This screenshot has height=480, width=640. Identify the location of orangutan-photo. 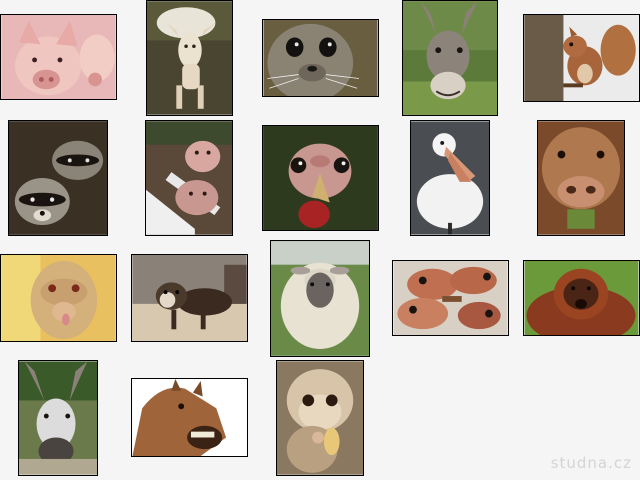
(581, 298).